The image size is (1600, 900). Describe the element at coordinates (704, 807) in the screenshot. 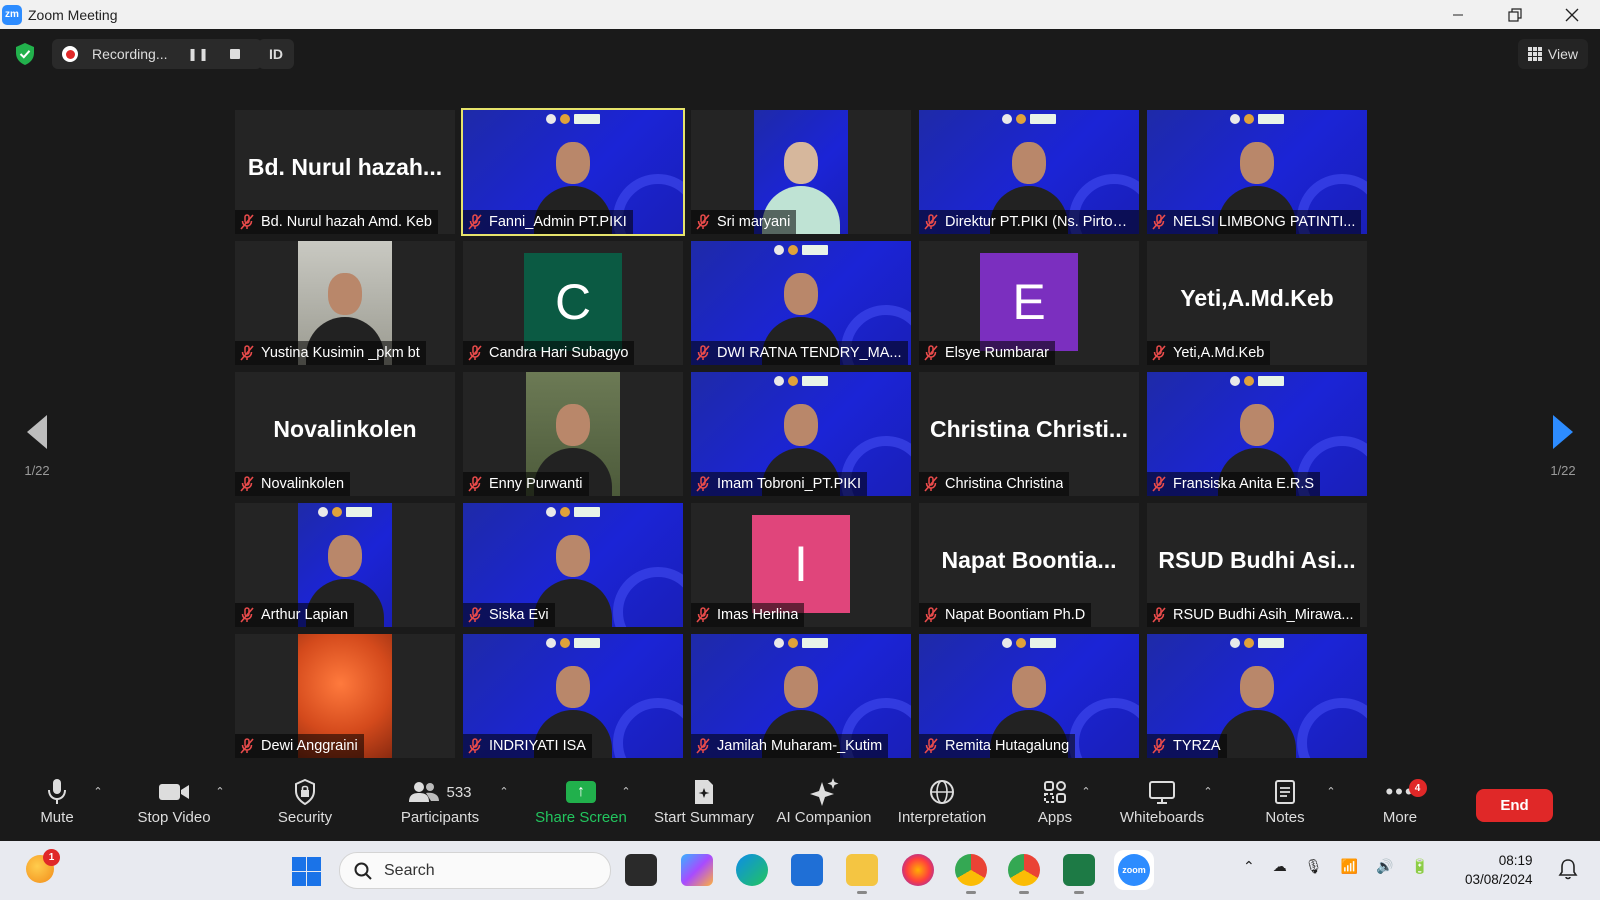

I see `start-summary-button: Start Summary` at that location.